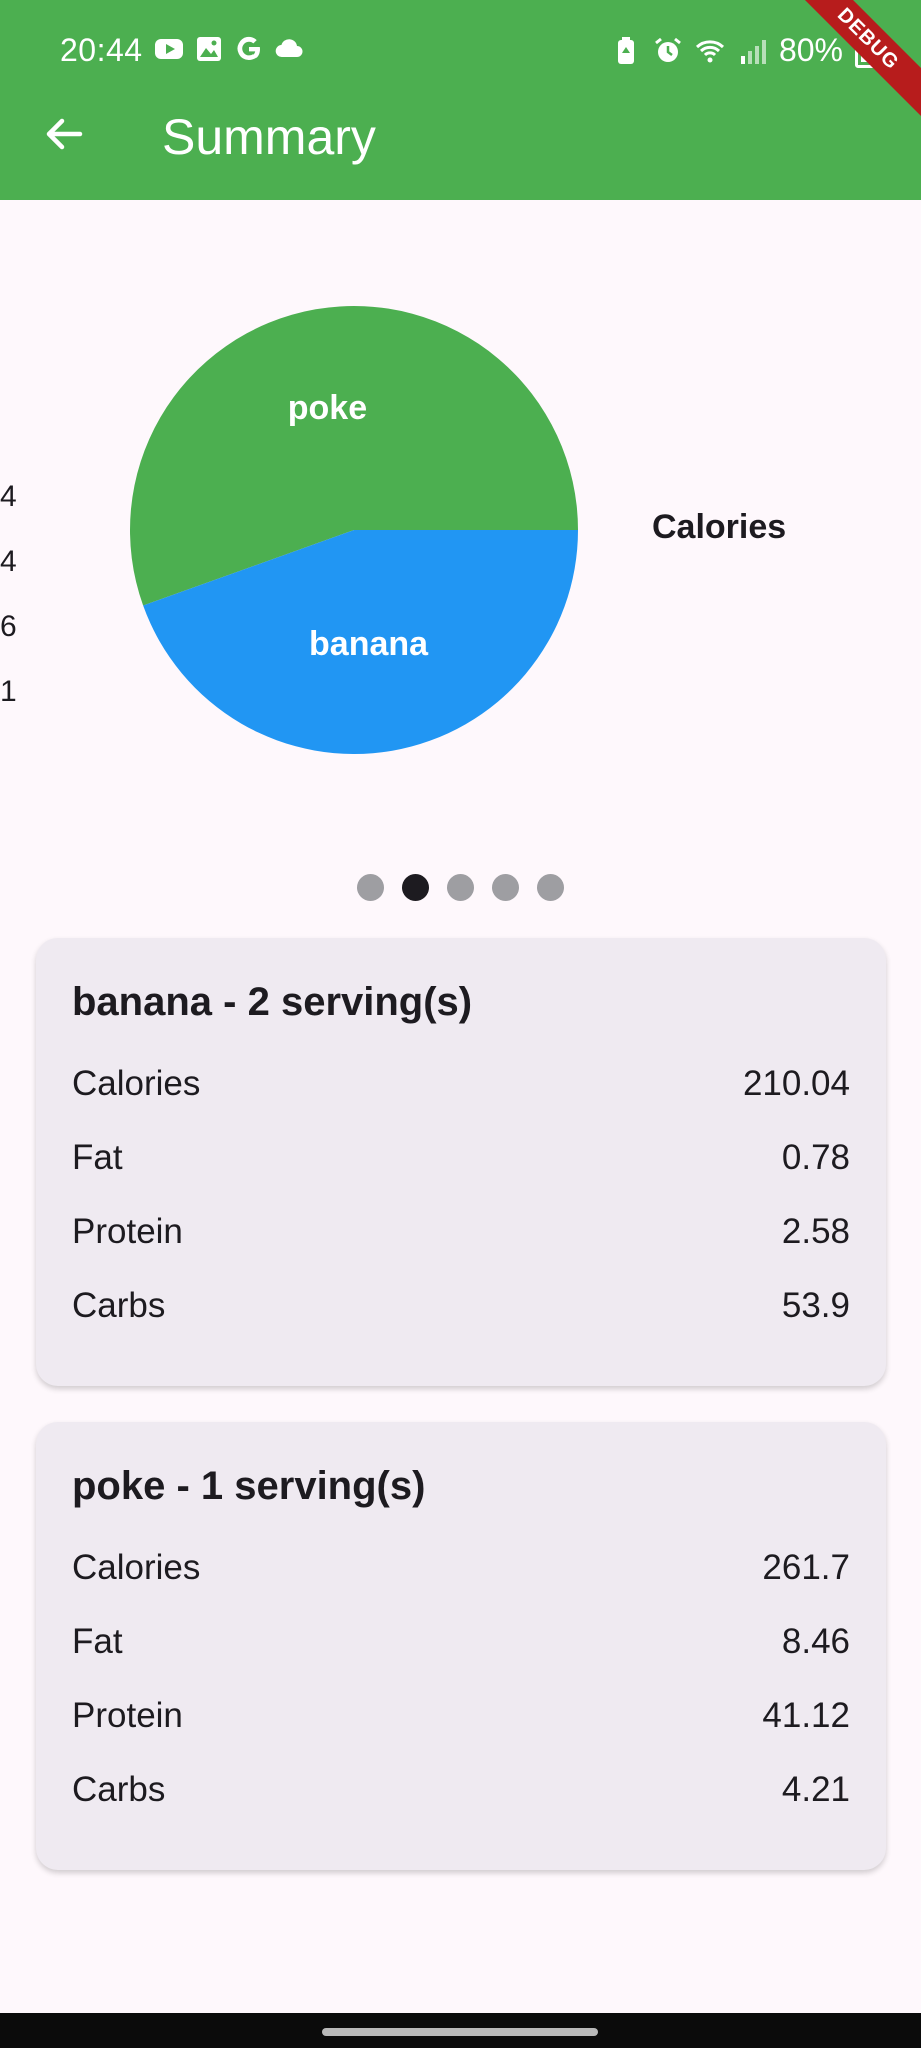 This screenshot has height=2048, width=921. I want to click on card-title: poke - 1 serving(s), so click(249, 1486).